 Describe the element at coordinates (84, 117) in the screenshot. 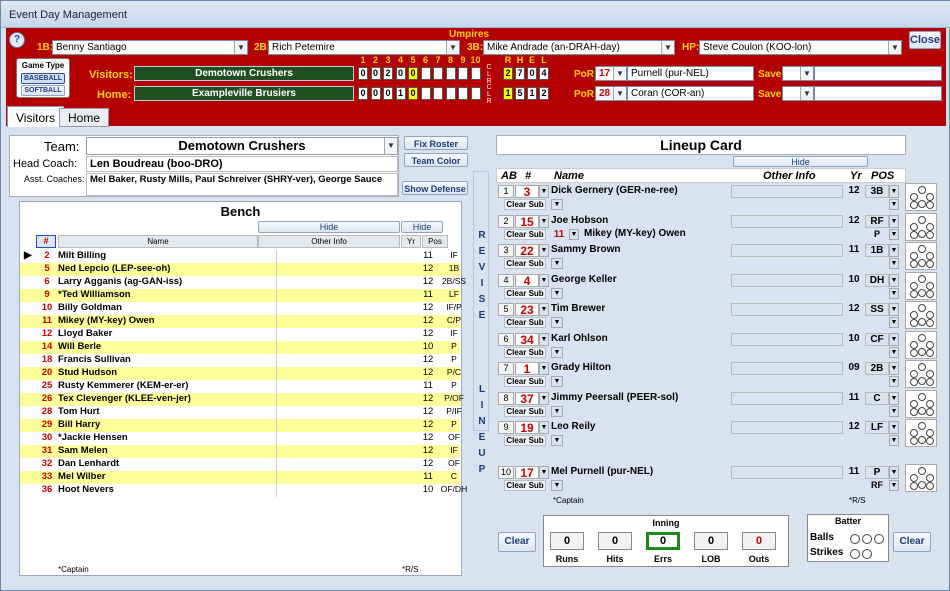

I see `tab-home: Home` at that location.